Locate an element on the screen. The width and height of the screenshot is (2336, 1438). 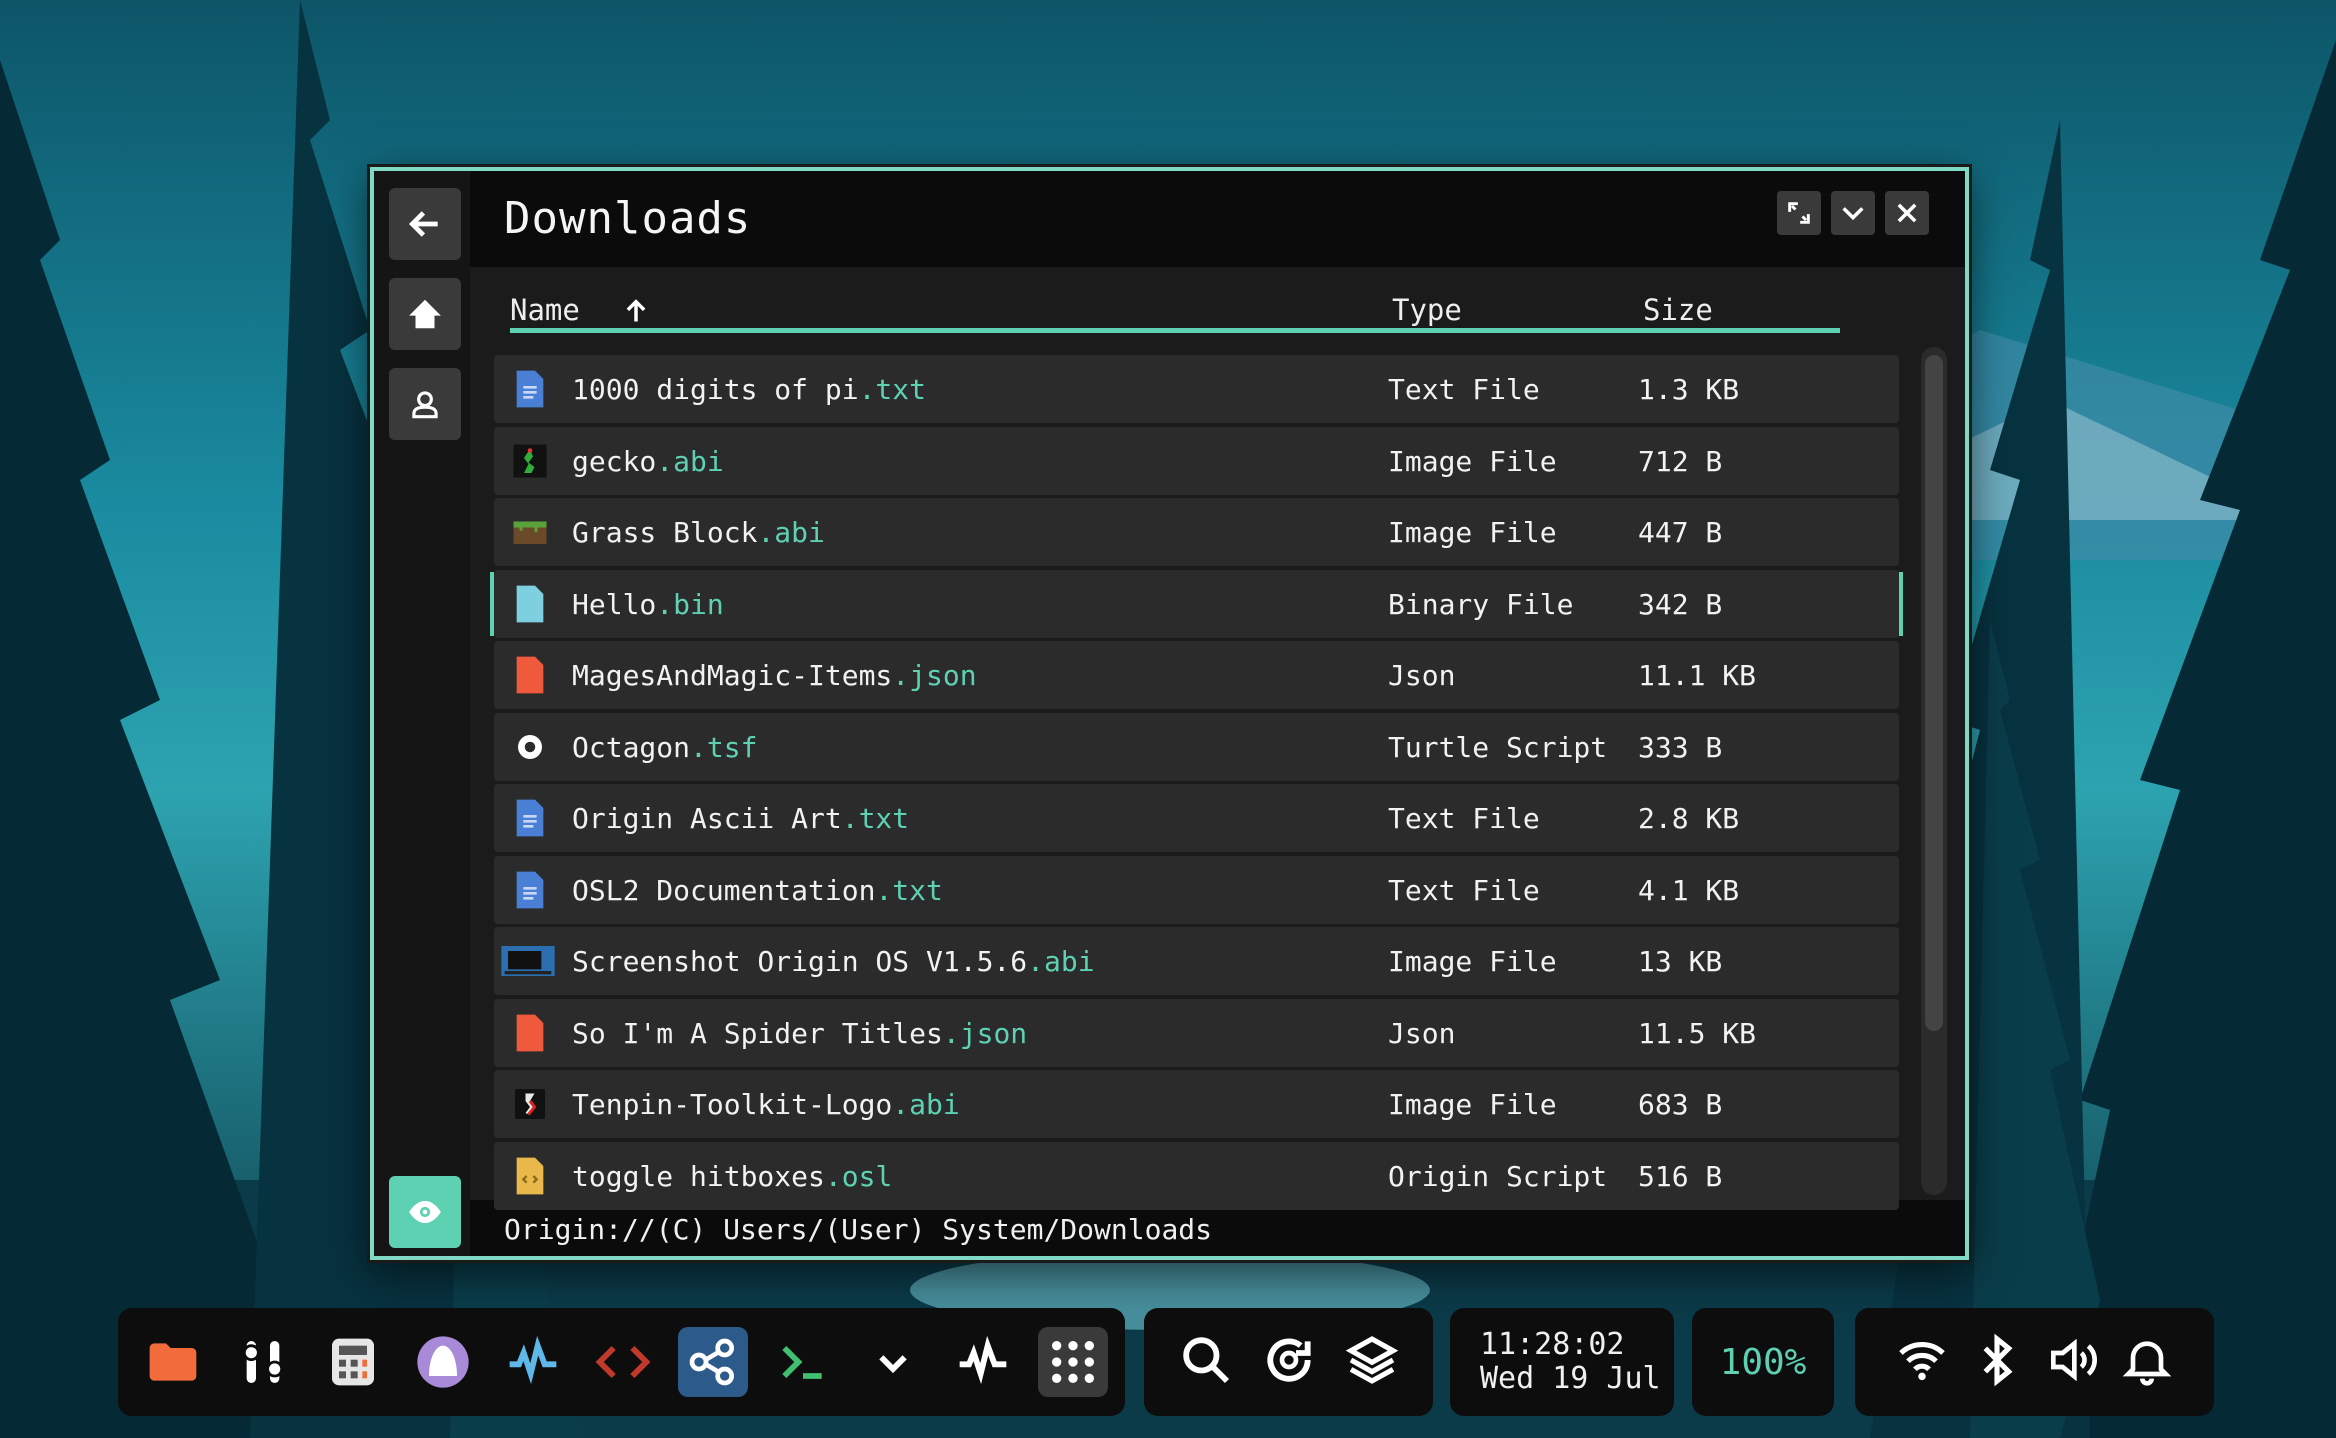
file-base-name: Screenshot Origin OS V1.5.6 is located at coordinates (800, 961).